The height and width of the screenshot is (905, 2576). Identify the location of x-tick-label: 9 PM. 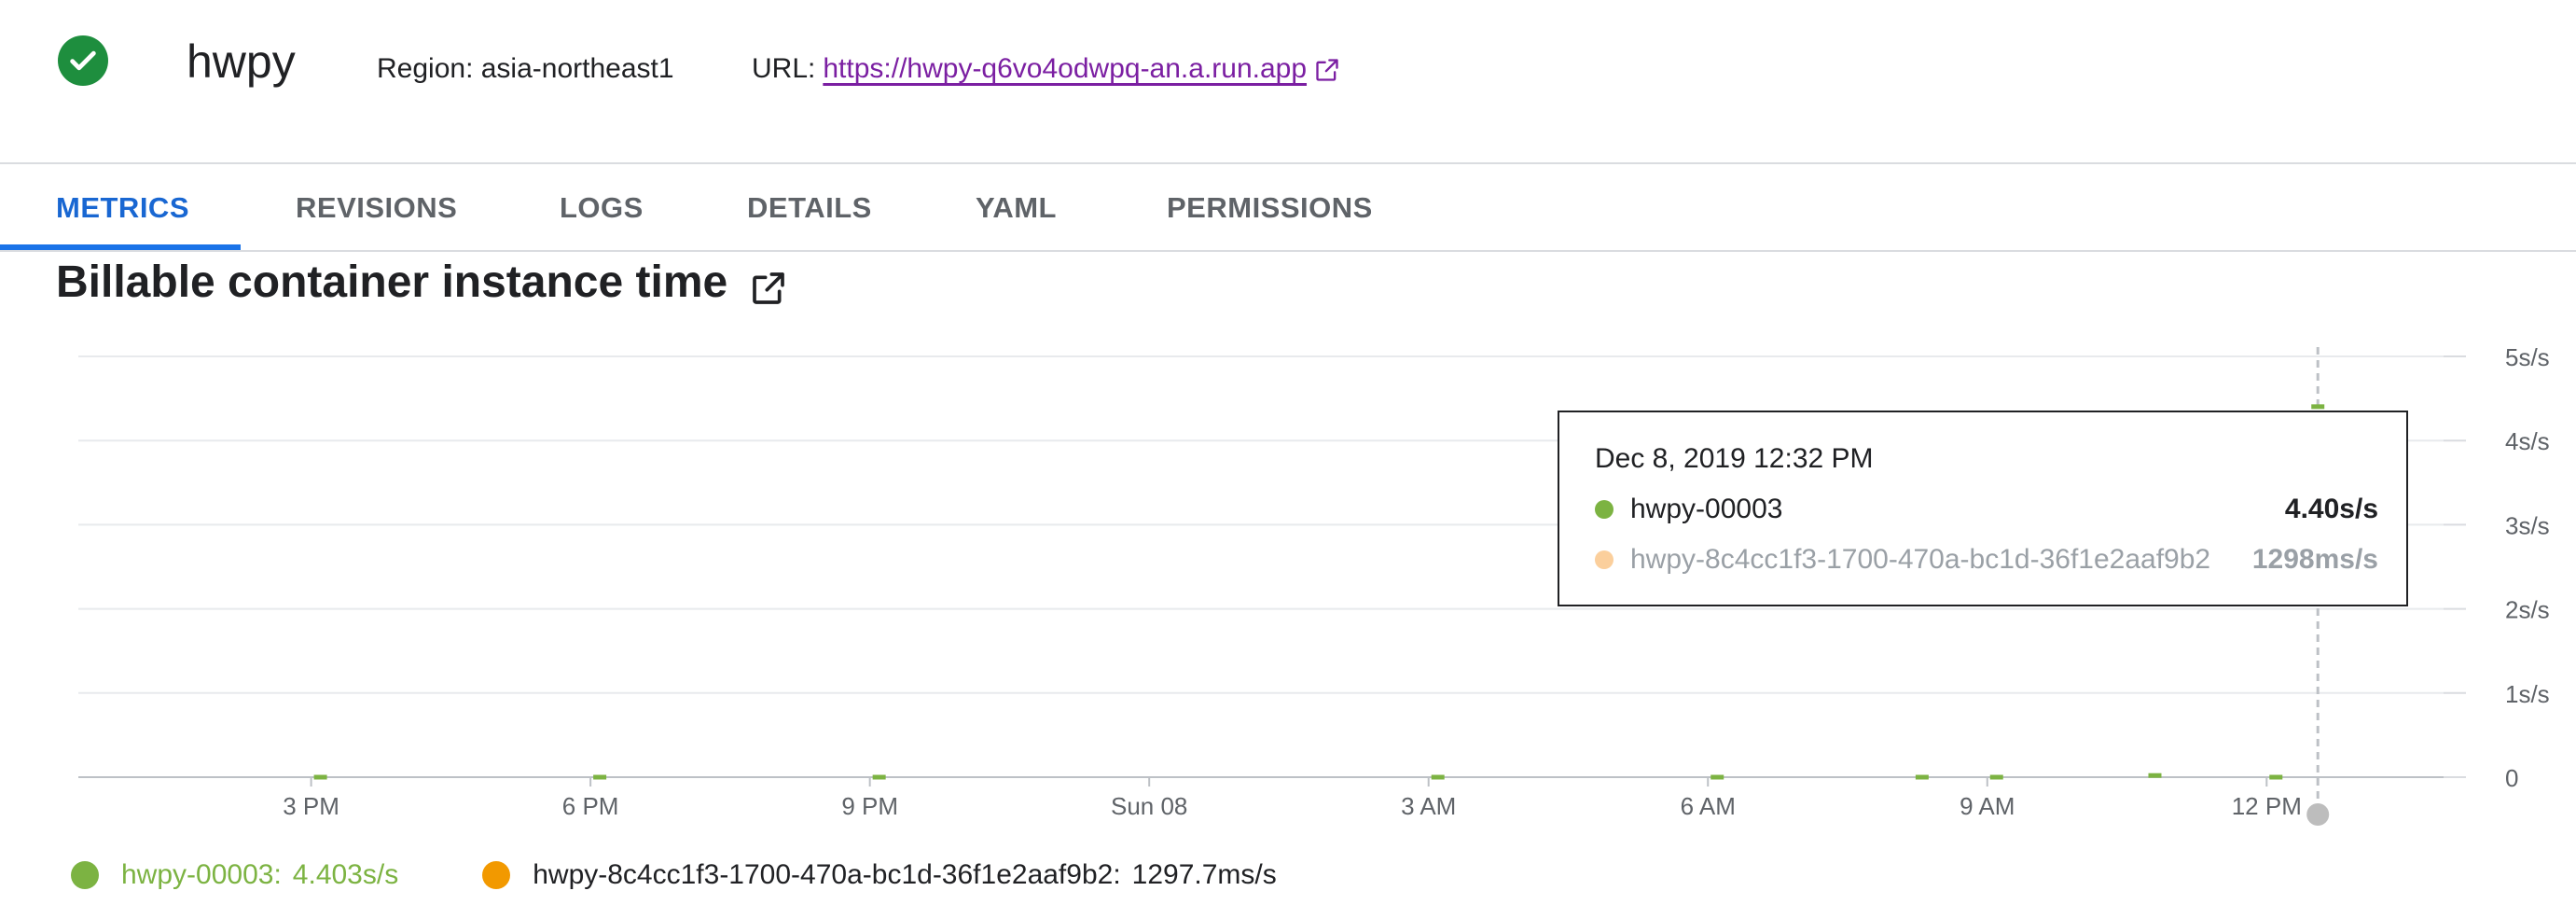
(869, 806).